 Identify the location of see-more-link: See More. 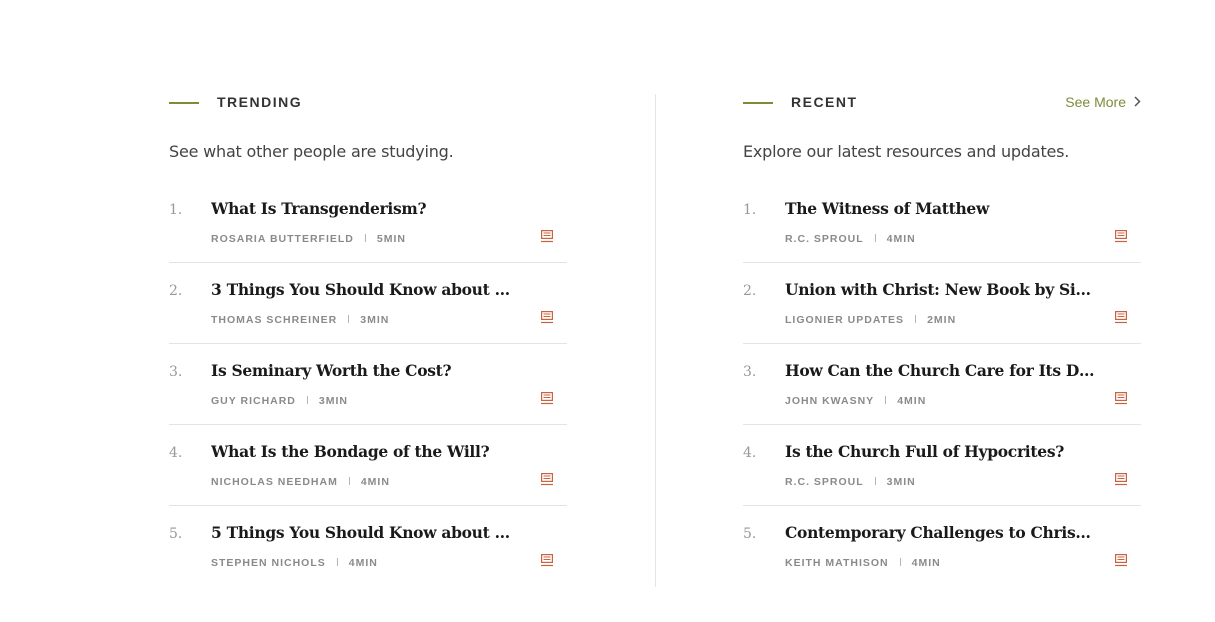
(1103, 102).